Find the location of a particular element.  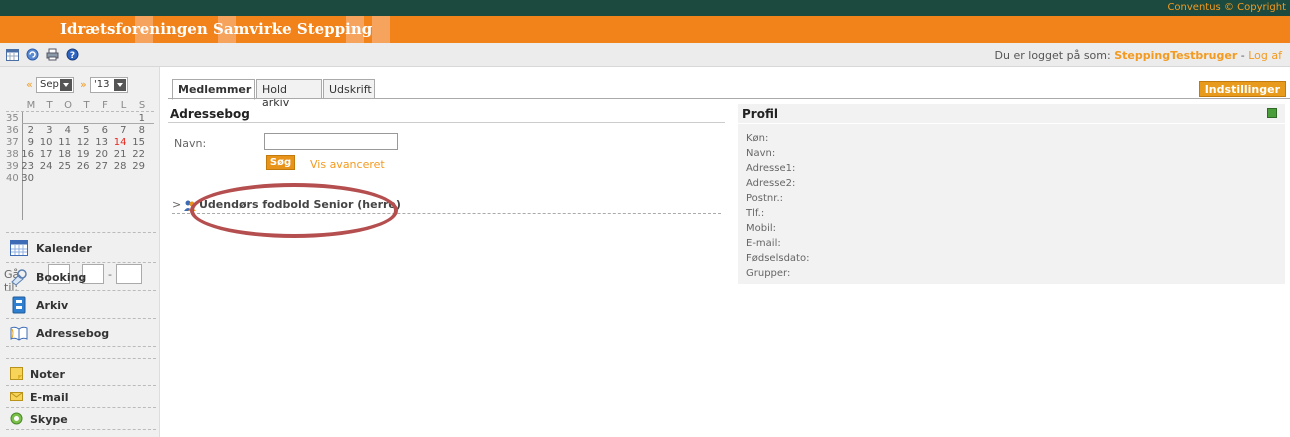

nav-item-kalender: Kalender is located at coordinates (80, 248).